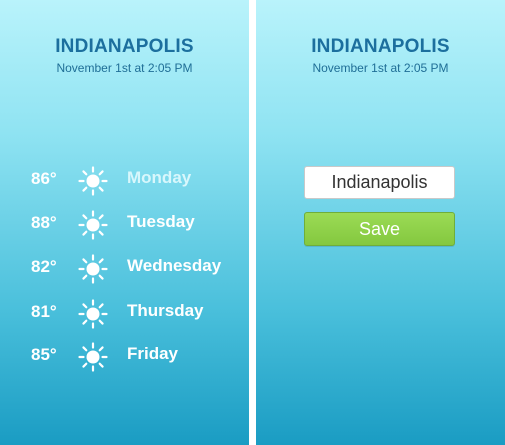 Image resolution: width=505 pixels, height=445 pixels. I want to click on day-label: Tuesday, so click(161, 221).